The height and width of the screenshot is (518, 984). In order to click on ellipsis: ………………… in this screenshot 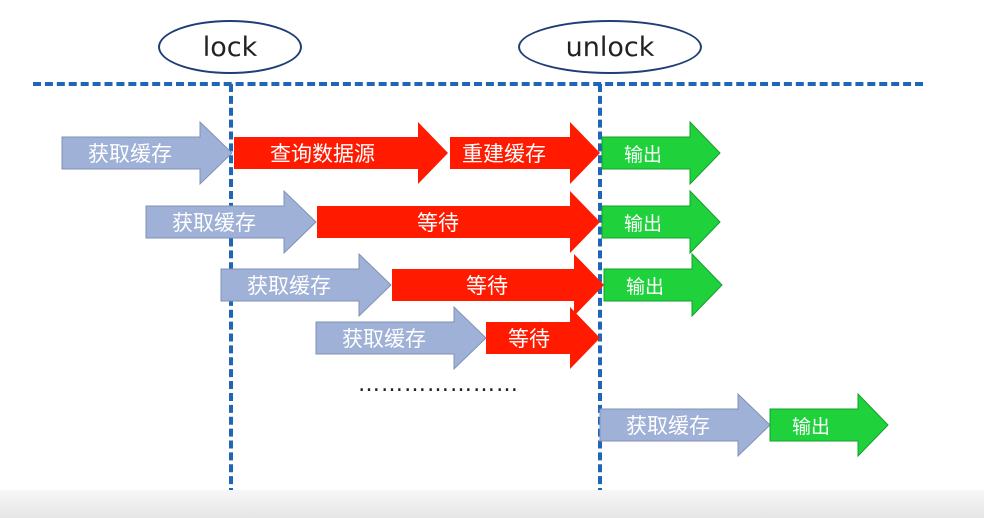, I will do `click(438, 384)`.